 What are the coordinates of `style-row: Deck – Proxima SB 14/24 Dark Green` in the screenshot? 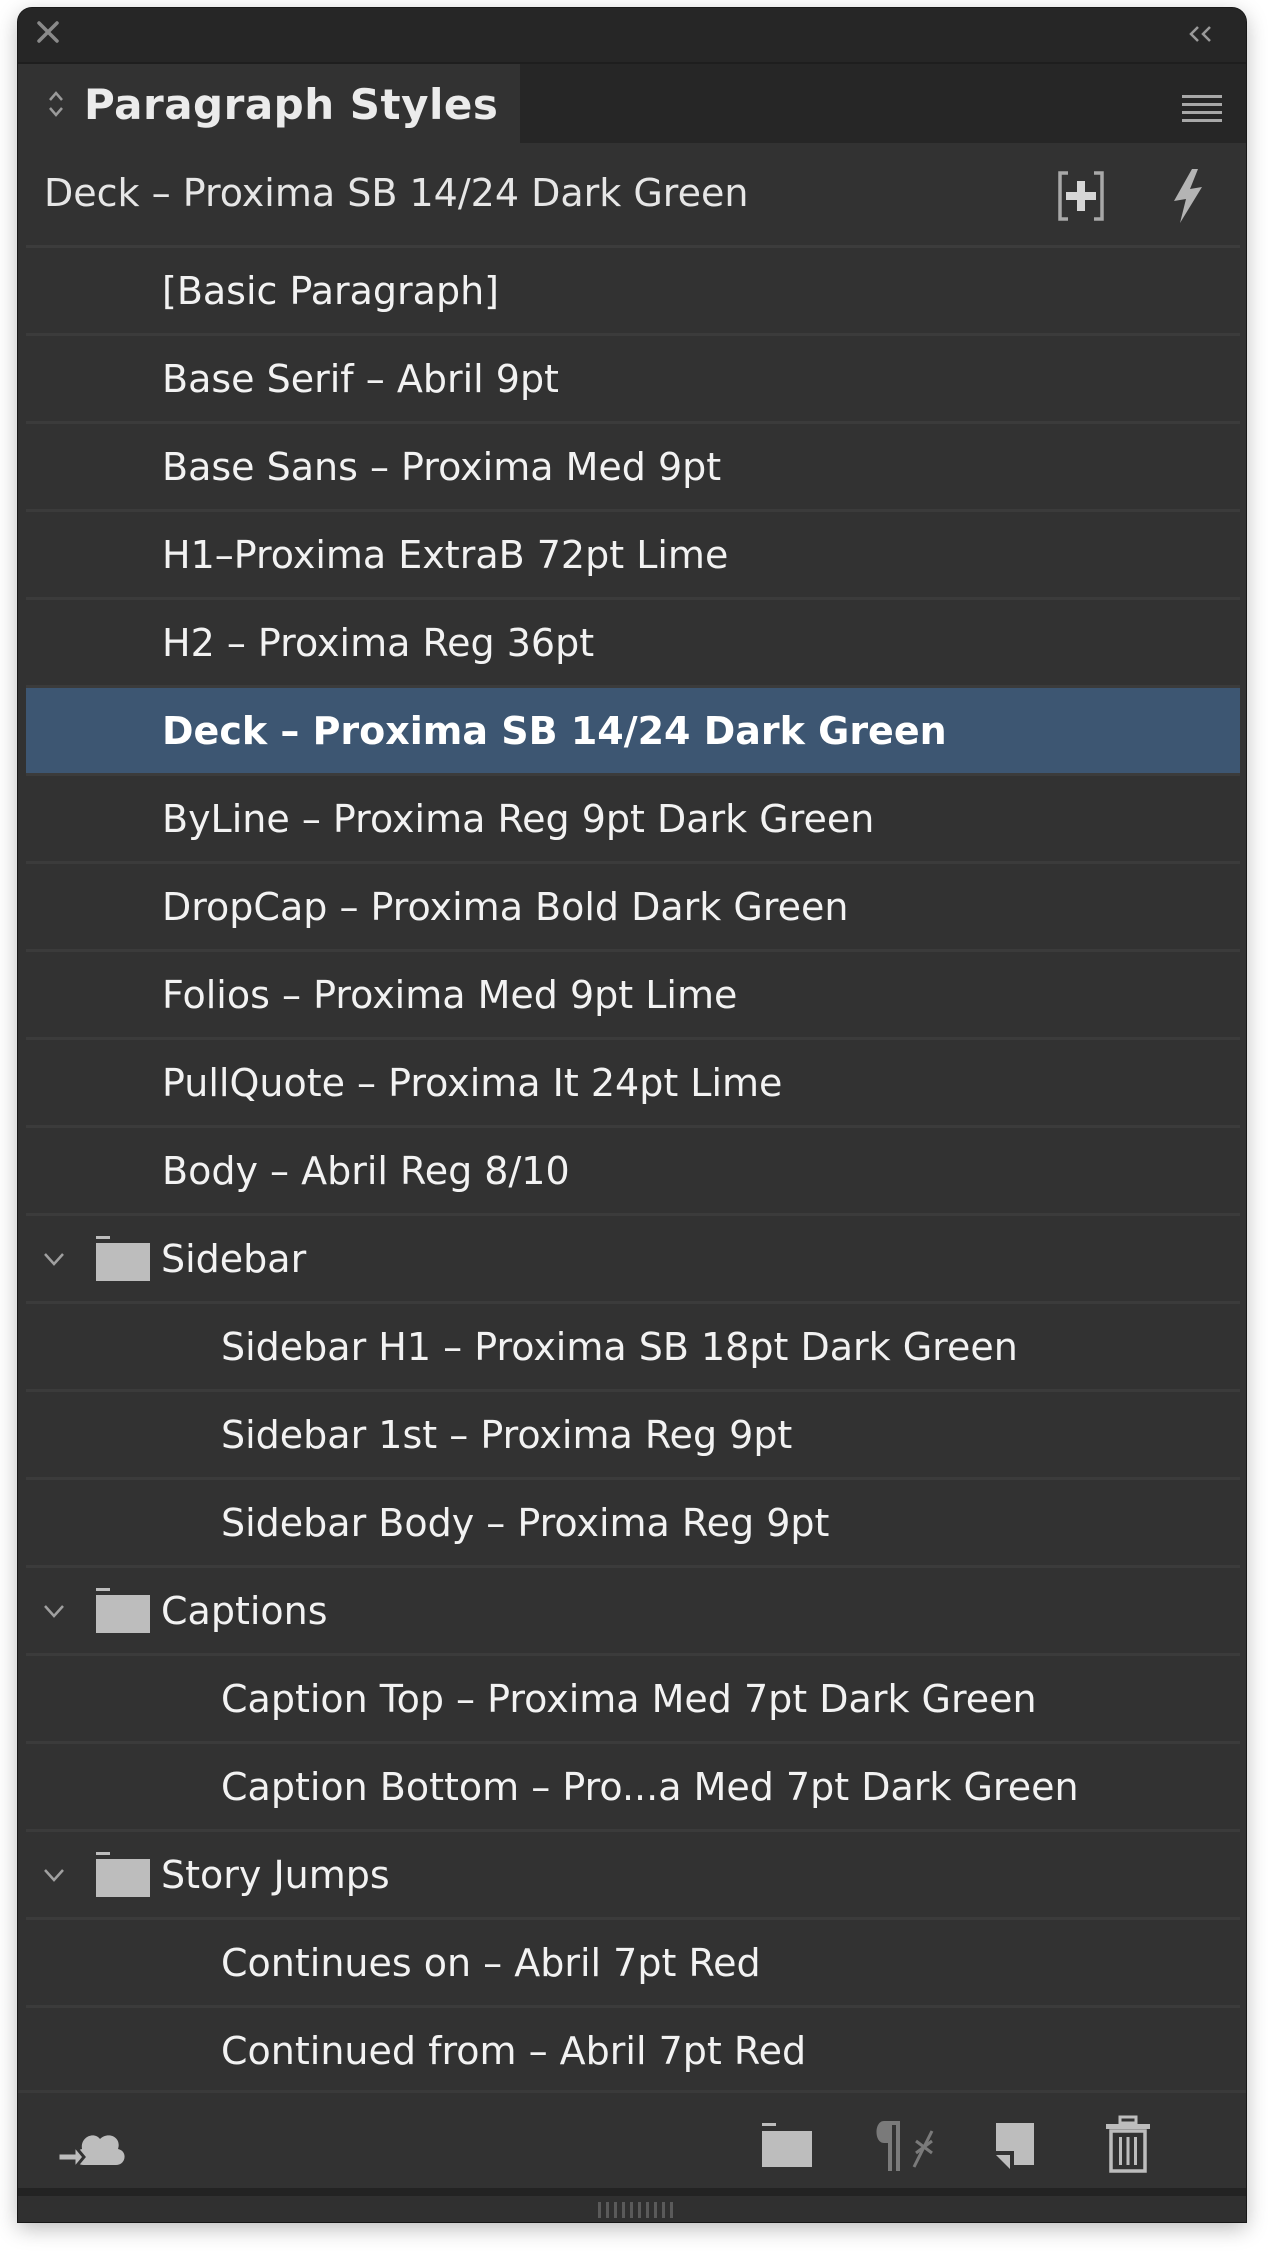 It's located at (633, 732).